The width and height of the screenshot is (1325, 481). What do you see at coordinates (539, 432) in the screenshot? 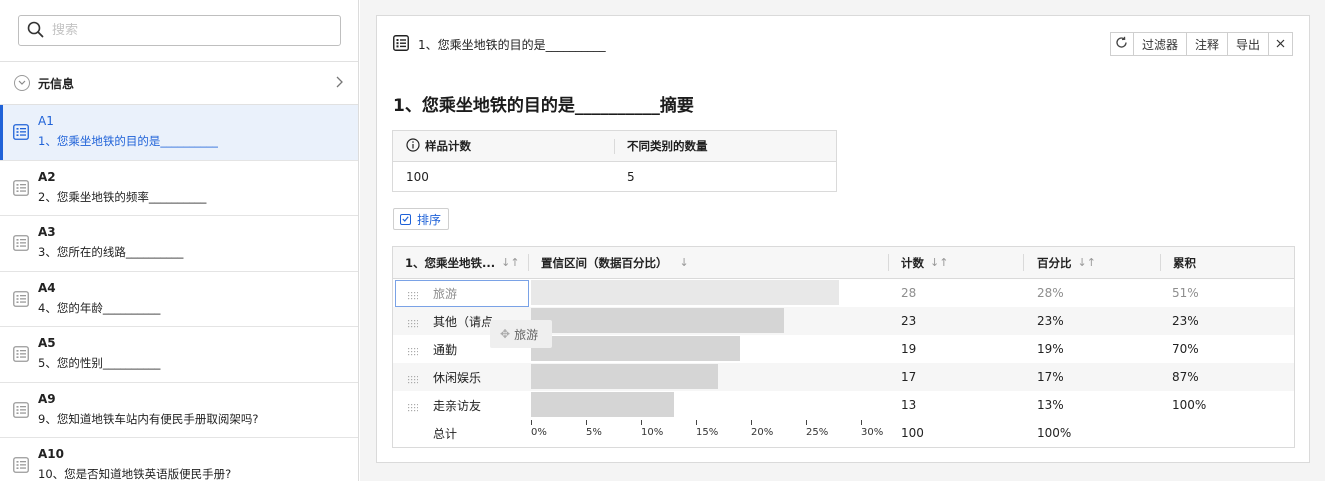
I see `axis-tick-label: 0%` at bounding box center [539, 432].